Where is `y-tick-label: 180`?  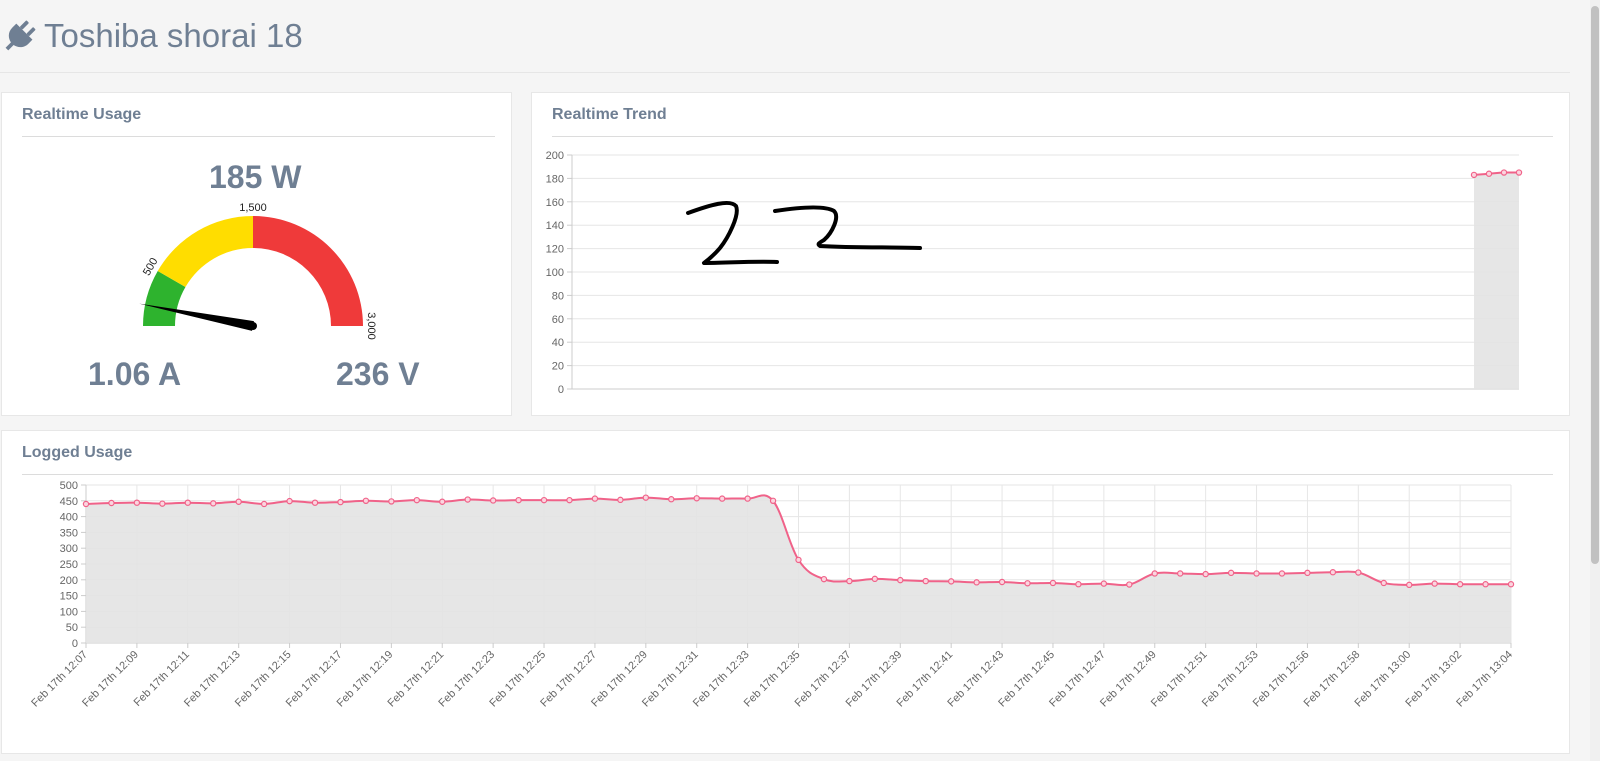 y-tick-label: 180 is located at coordinates (555, 179).